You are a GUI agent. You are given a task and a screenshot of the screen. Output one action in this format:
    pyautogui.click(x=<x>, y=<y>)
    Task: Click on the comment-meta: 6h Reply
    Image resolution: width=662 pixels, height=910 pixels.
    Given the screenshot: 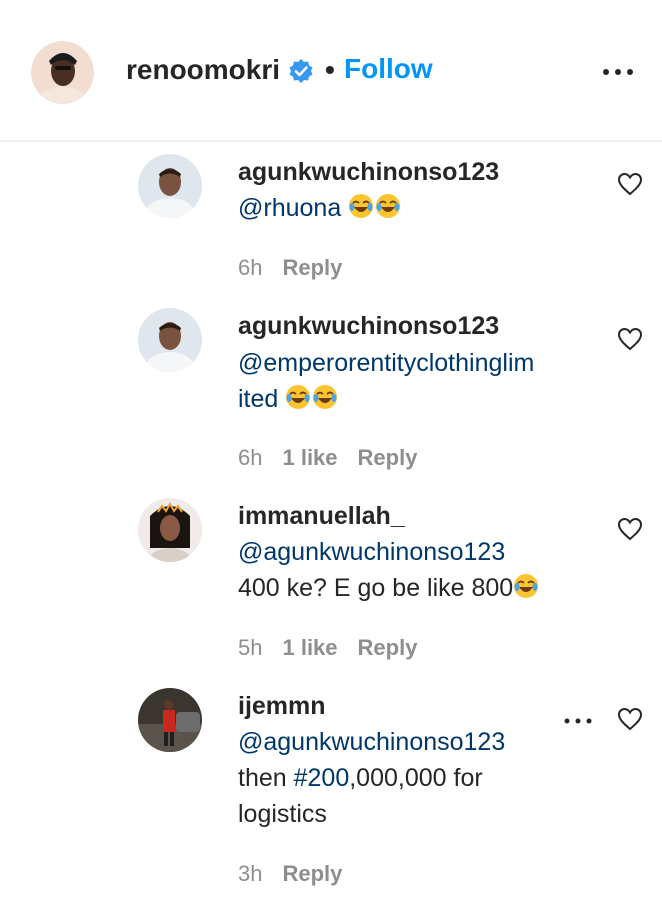 What is the action you would take?
    pyautogui.click(x=300, y=268)
    